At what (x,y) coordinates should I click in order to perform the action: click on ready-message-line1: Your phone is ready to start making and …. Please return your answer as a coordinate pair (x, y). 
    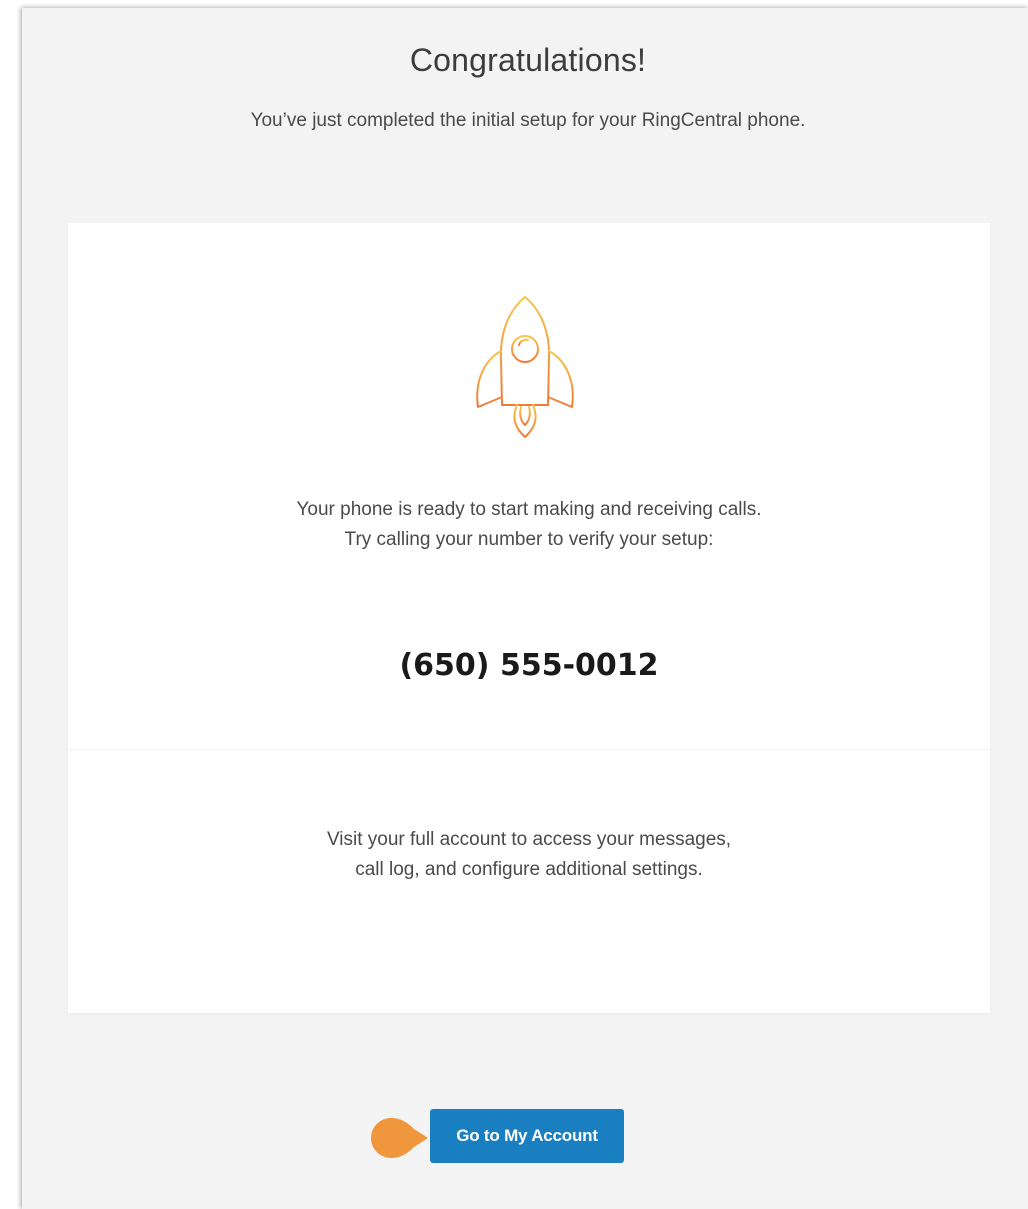
    Looking at the image, I should click on (529, 509).